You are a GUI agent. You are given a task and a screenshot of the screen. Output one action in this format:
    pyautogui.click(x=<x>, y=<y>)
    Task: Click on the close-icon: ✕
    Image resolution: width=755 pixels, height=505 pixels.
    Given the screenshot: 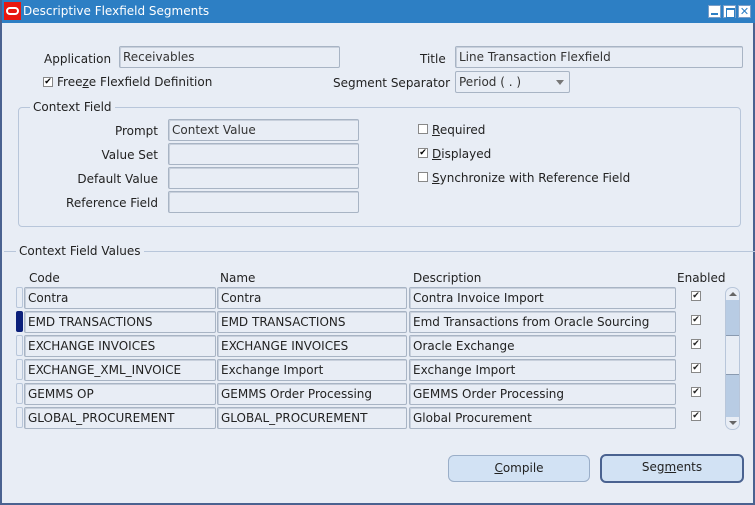 What is the action you would take?
    pyautogui.click(x=744, y=11)
    